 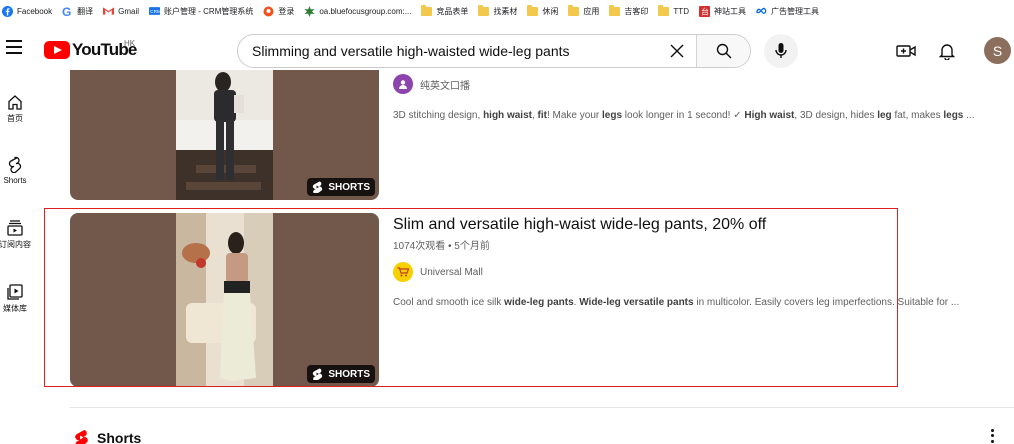 I want to click on bookmark-folder-apps: 应用, so click(x=583, y=10).